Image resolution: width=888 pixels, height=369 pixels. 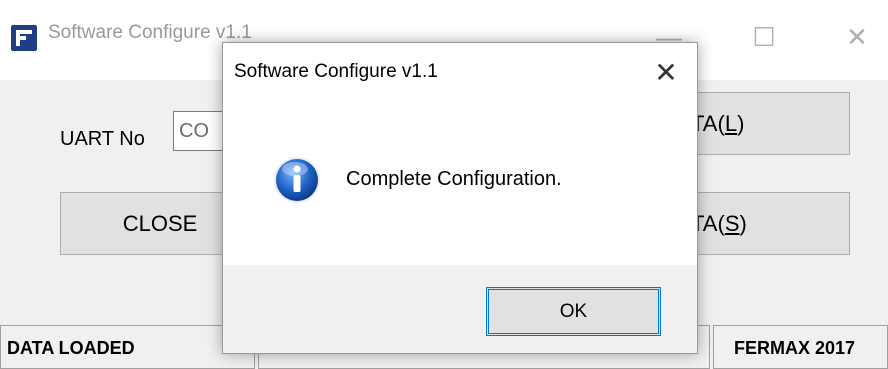 What do you see at coordinates (150, 32) in the screenshot?
I see `main-window-title: Software Configure v1.1` at bounding box center [150, 32].